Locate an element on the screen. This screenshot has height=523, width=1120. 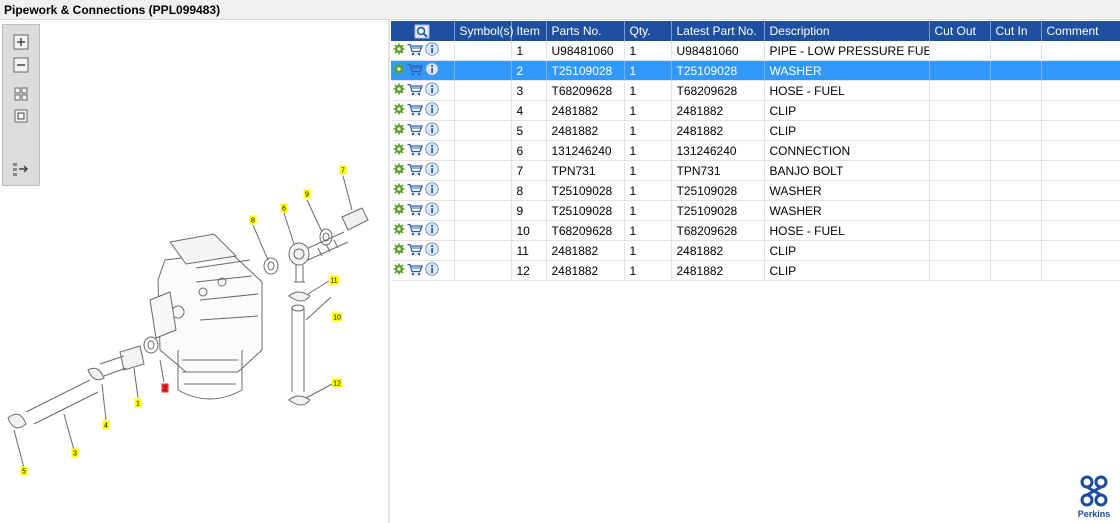
actual-size-button is located at coordinates (21, 116).